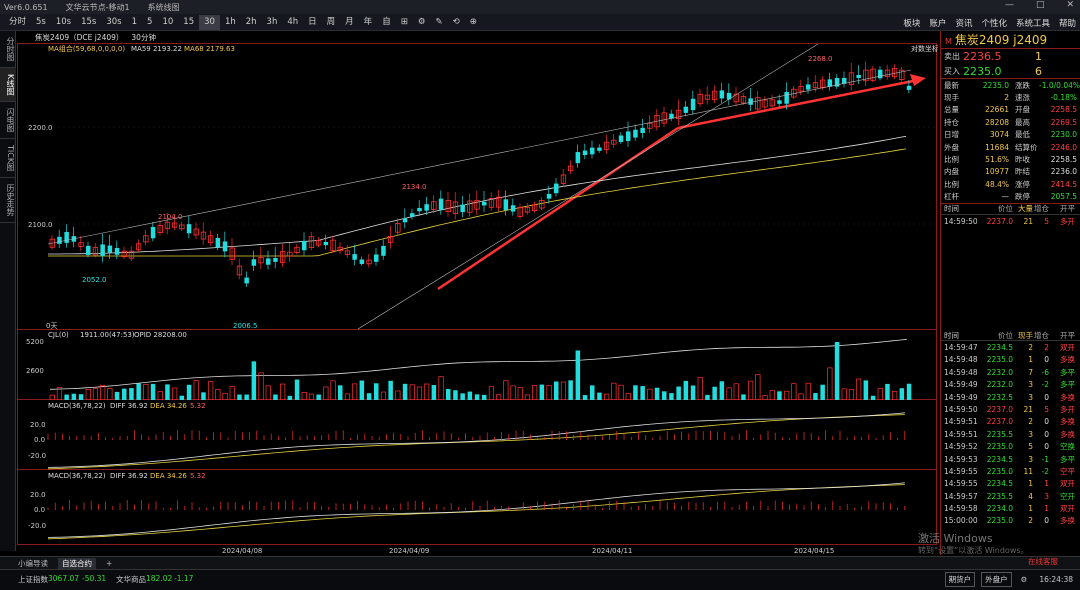  Describe the element at coordinates (1063, 172) in the screenshot. I see `quote-value: 2236.0` at that location.